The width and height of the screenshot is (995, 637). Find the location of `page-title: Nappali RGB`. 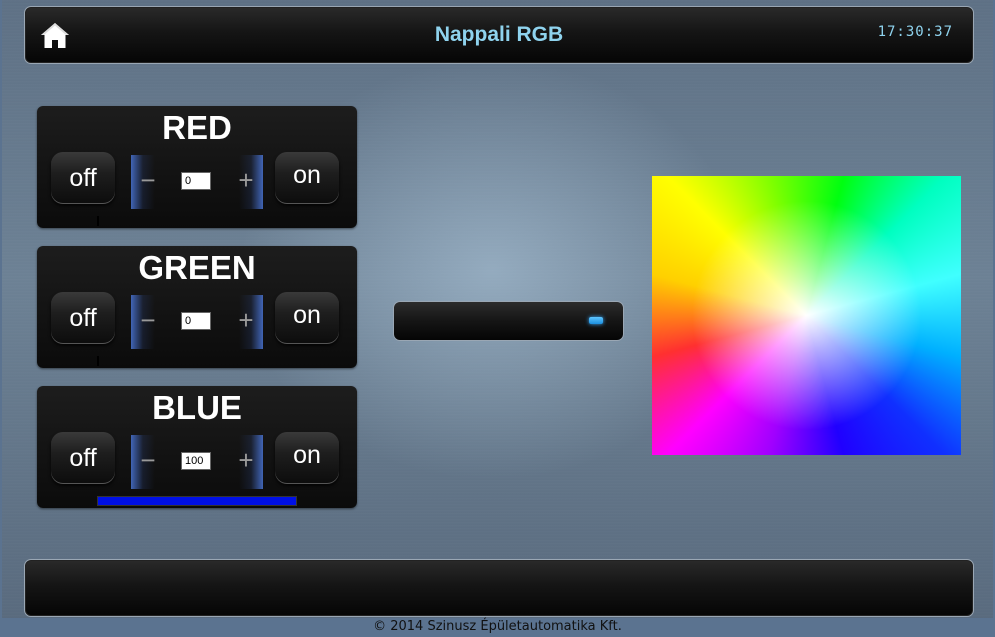

page-title: Nappali RGB is located at coordinates (499, 34).